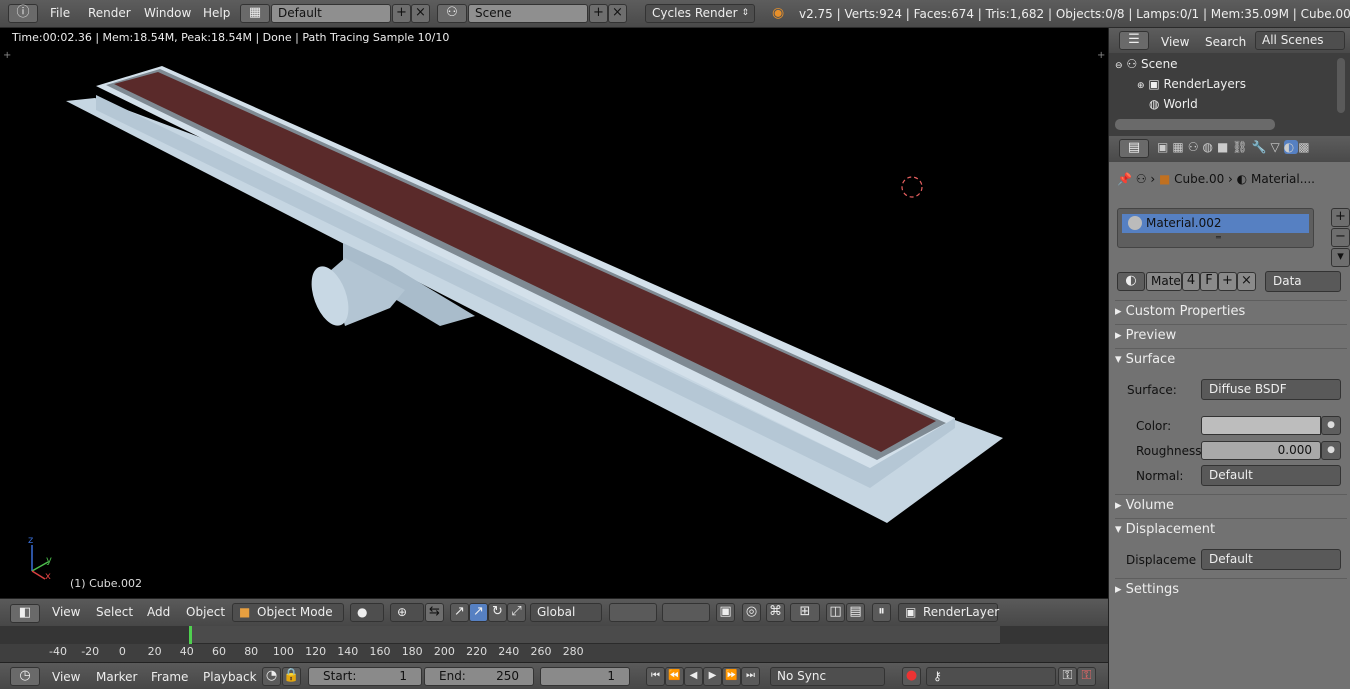  Describe the element at coordinates (255, 13) in the screenshot. I see `screen-layout-icon: ▦` at that location.